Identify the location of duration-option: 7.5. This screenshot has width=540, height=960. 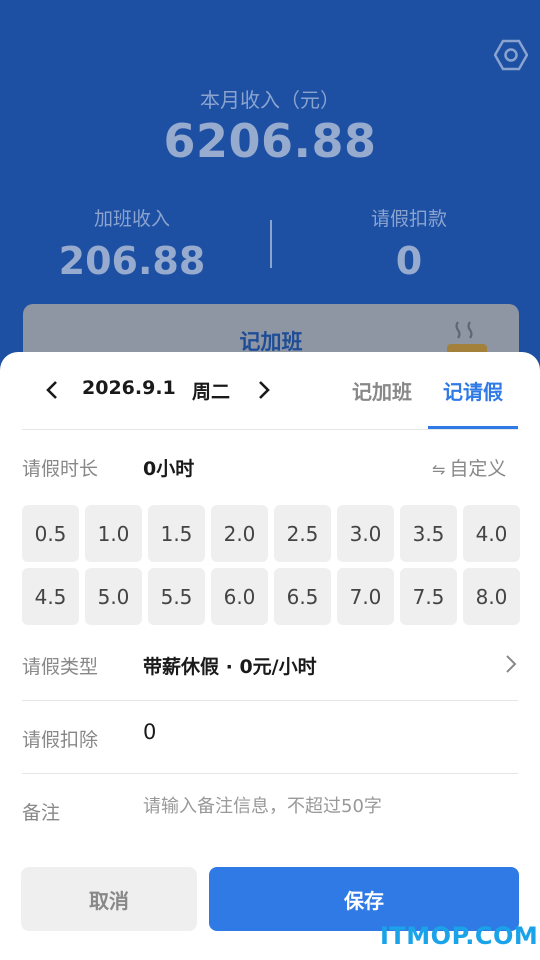
(428, 596).